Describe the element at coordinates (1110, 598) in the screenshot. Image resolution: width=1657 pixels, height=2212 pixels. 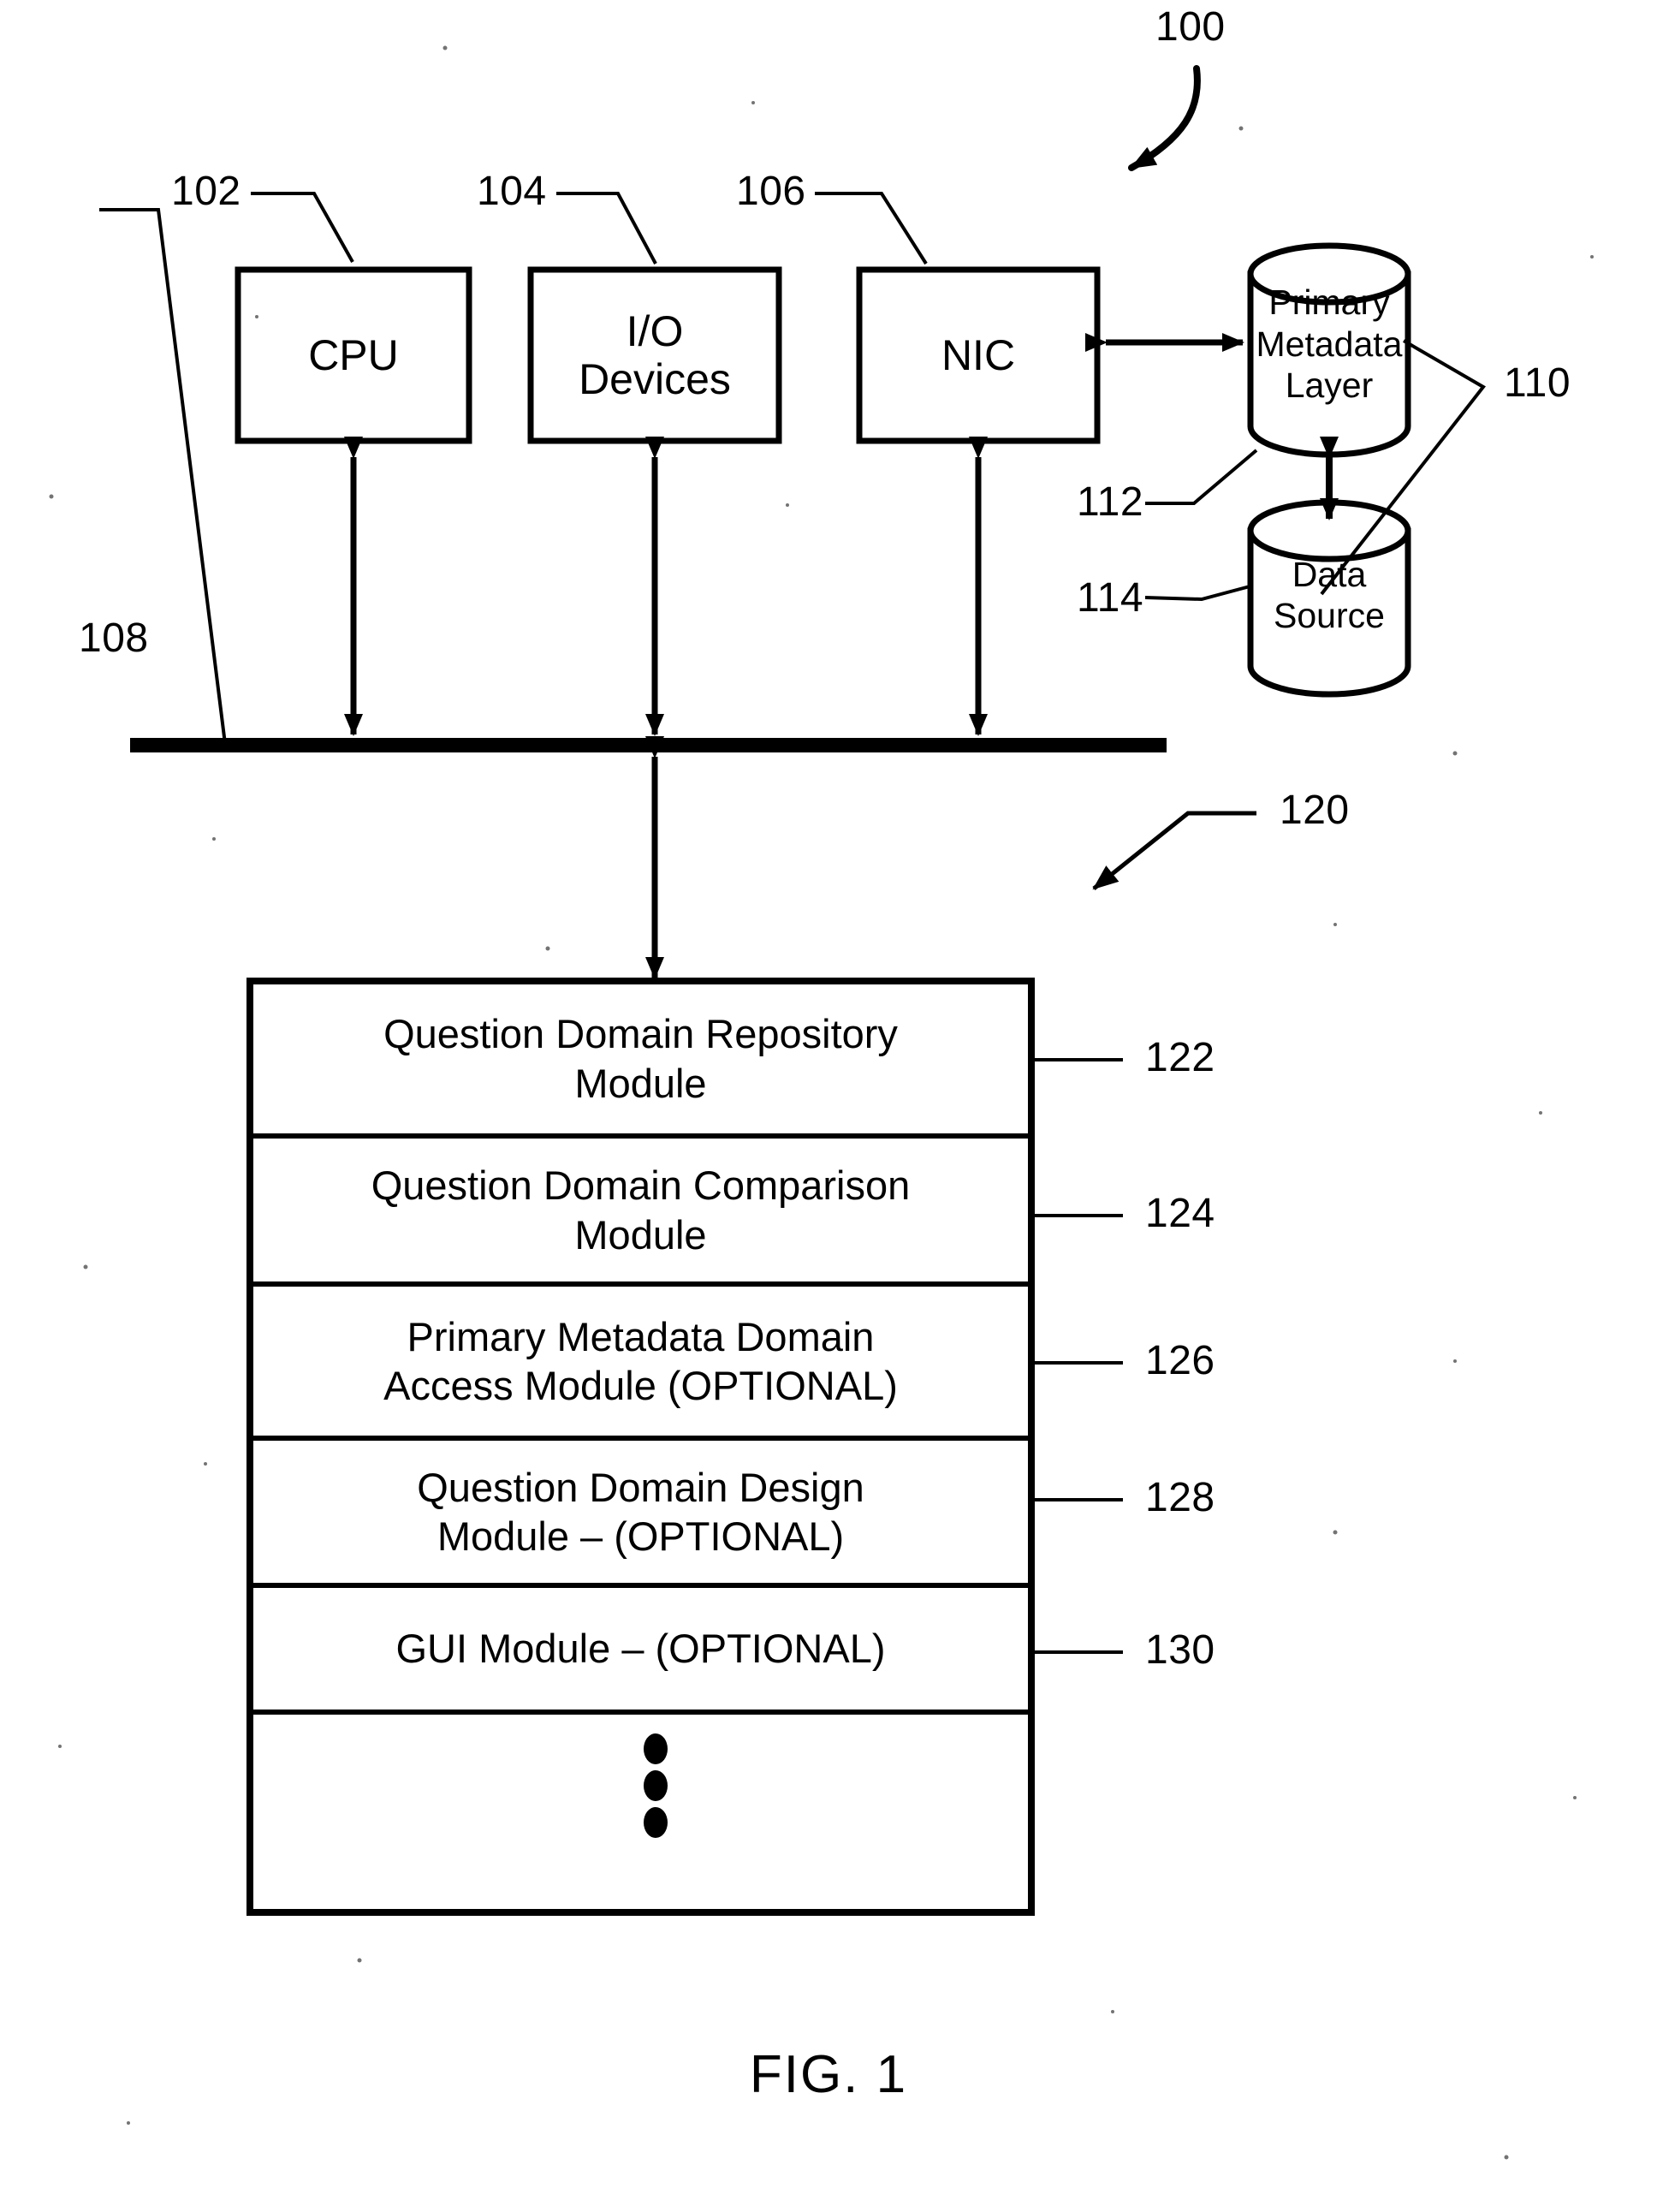
I see `ref-number-114: 114` at that location.